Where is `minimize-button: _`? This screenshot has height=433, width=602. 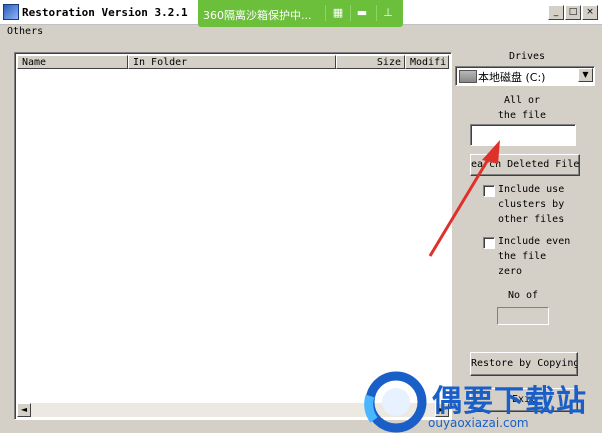
minimize-button: _ is located at coordinates (556, 12).